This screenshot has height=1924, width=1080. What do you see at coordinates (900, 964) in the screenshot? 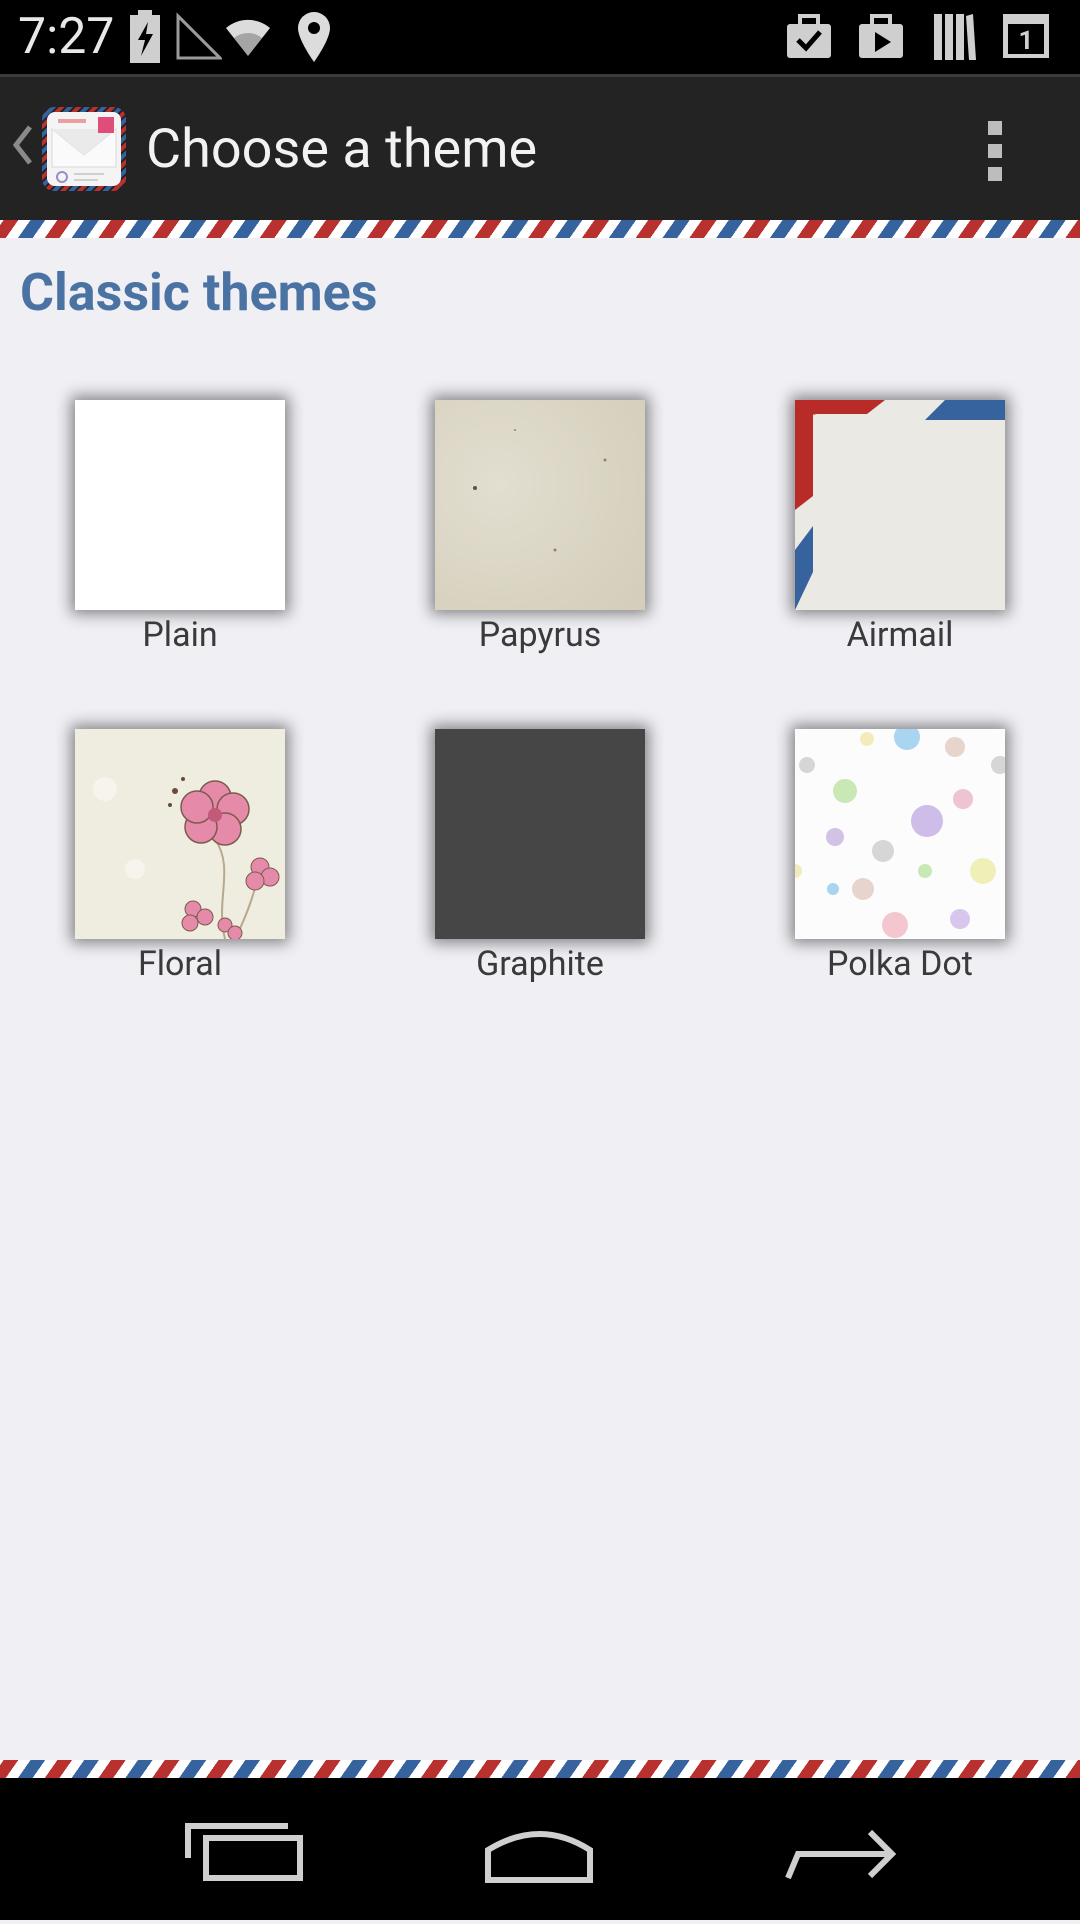
I see `theme-label-polka-dot: Polka Dot` at bounding box center [900, 964].